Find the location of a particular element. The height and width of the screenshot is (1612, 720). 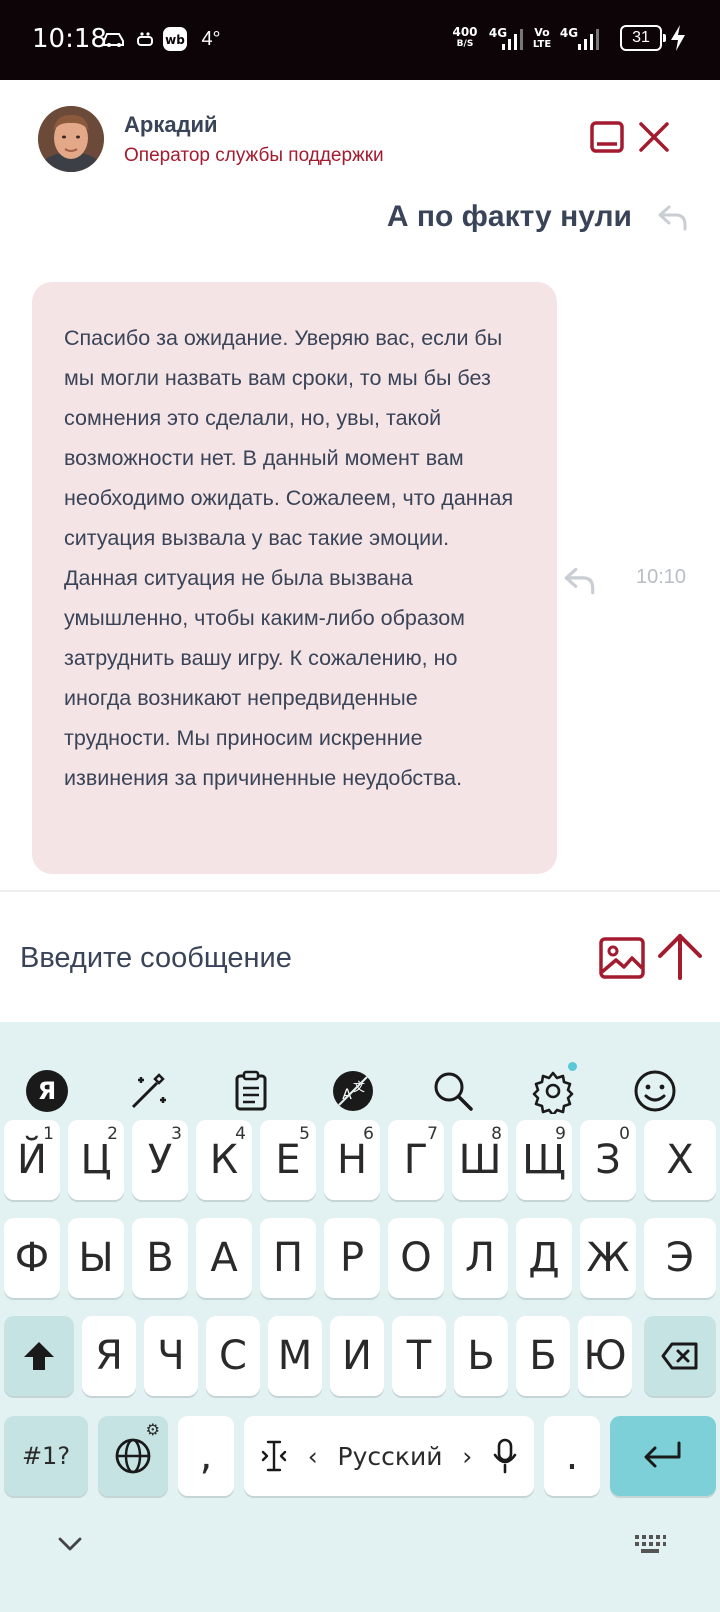

comma-key: , is located at coordinates (206, 1456).